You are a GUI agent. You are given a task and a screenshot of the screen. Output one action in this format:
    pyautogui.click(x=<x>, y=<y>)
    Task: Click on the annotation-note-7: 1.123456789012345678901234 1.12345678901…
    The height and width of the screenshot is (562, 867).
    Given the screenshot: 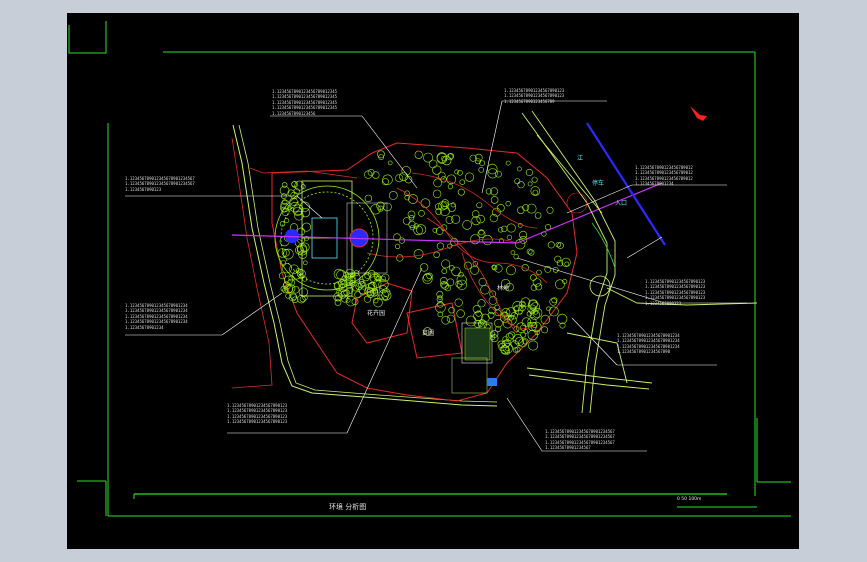 What is the action you would take?
    pyautogui.click(x=648, y=344)
    